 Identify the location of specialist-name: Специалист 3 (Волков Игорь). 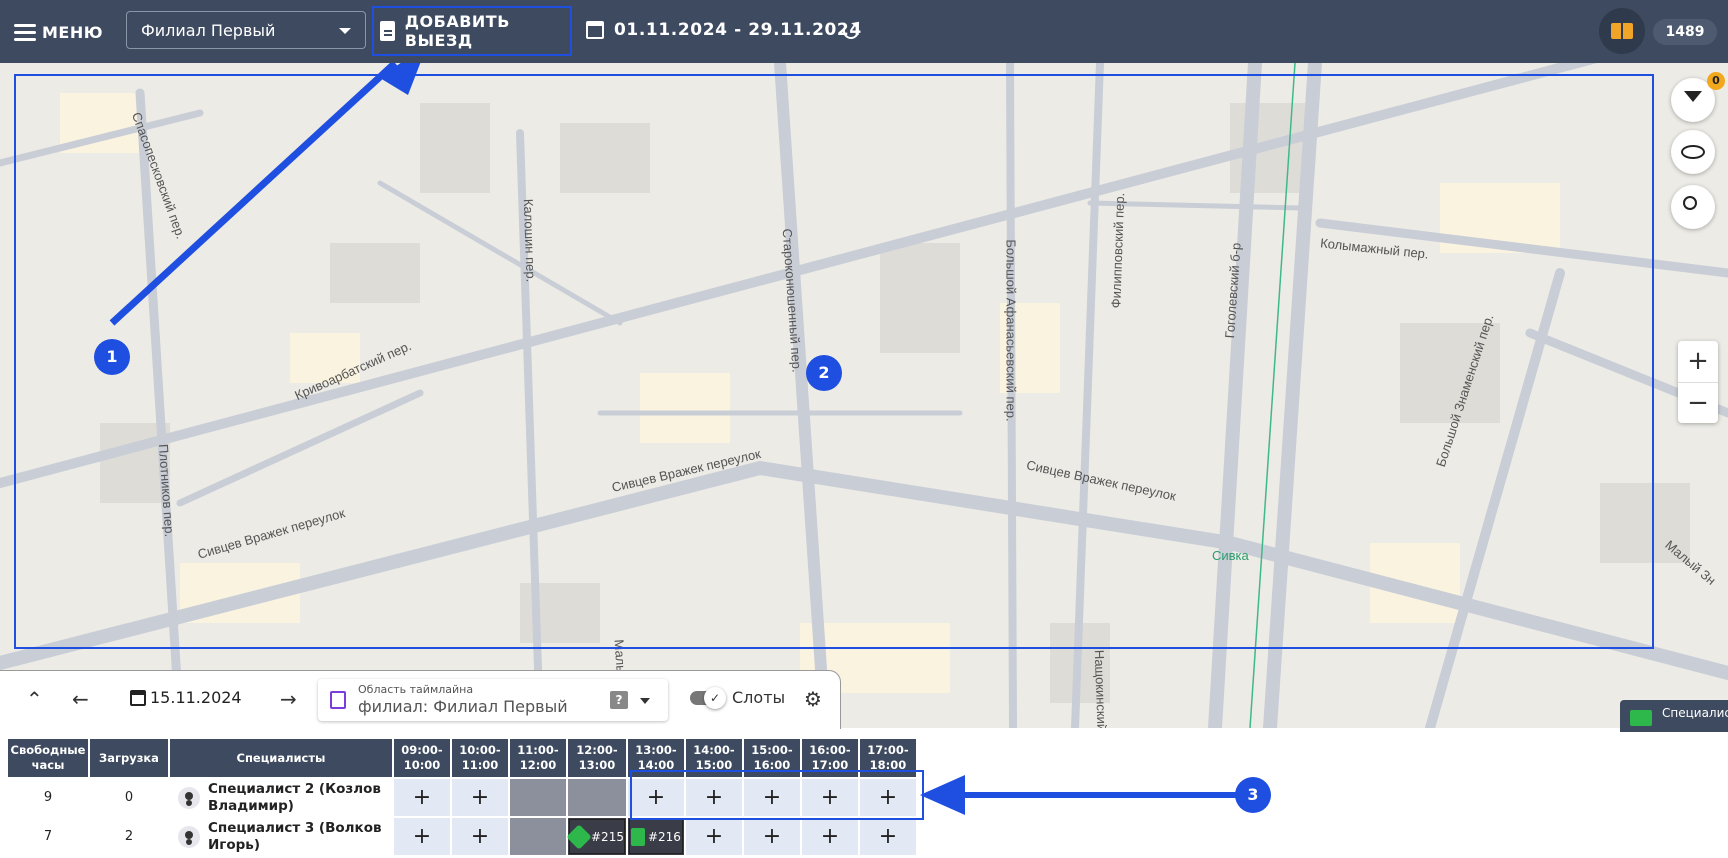
(295, 836).